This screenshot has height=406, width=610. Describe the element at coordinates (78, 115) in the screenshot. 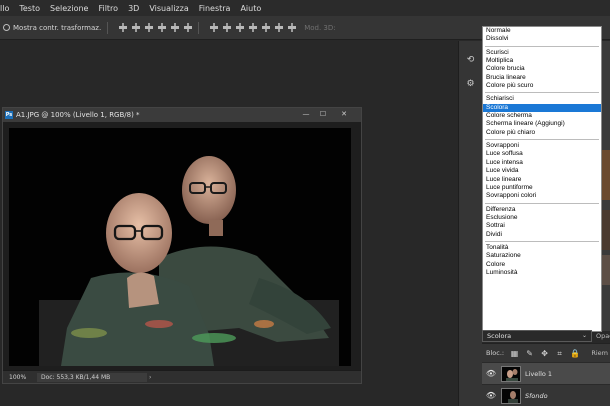

I see `document-title: A1.JPG @ 100% (Livello 1, RGB/8) *` at that location.